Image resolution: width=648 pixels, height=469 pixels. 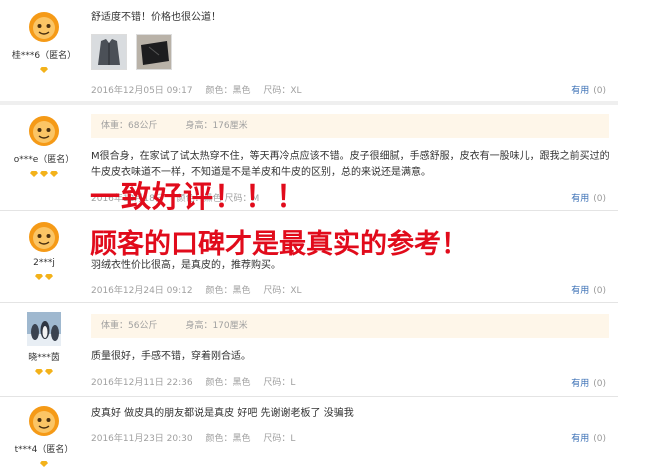 What do you see at coordinates (44, 160) in the screenshot?
I see `user-name: o***e（匿名）` at bounding box center [44, 160].